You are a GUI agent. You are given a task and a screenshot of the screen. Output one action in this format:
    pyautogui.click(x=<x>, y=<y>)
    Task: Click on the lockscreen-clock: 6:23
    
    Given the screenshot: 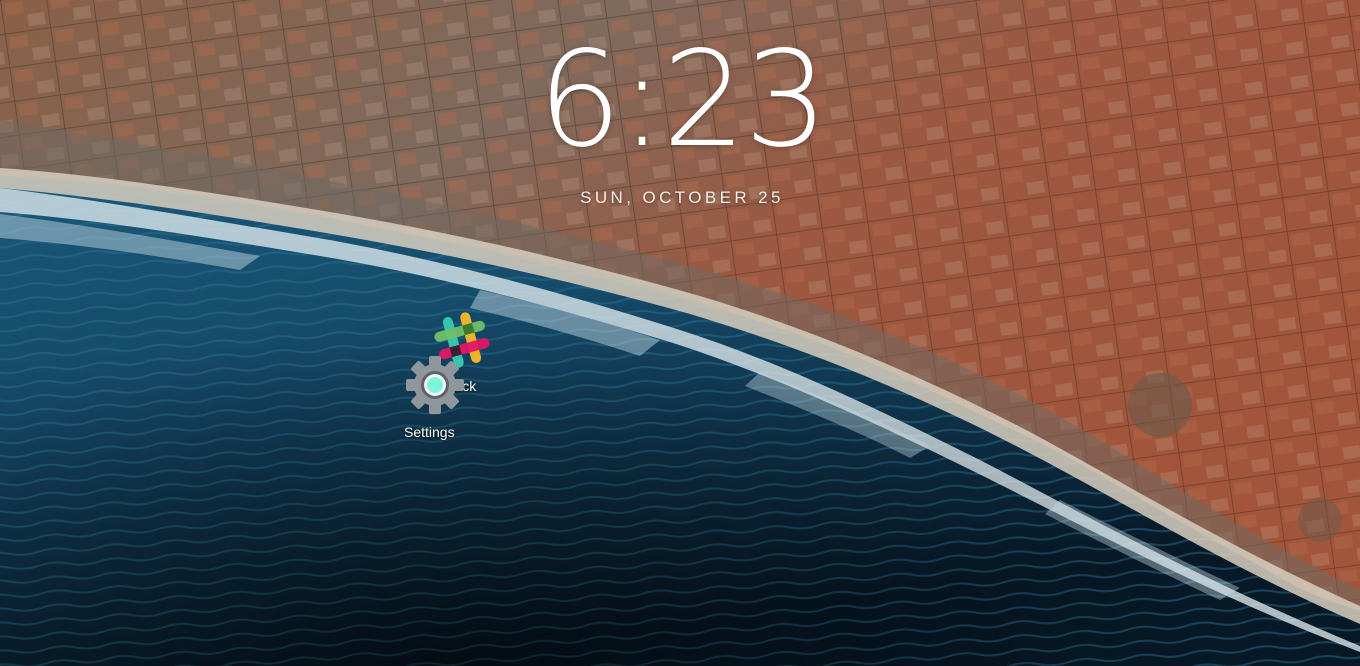 What is the action you would take?
    pyautogui.click(x=682, y=100)
    